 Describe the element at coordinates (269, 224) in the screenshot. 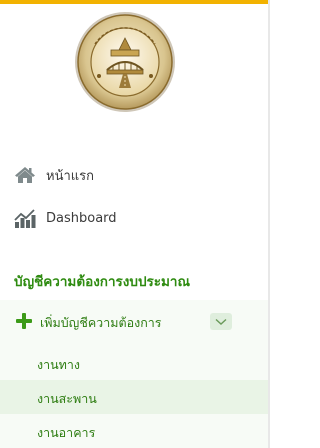

I see `sidebar-border` at that location.